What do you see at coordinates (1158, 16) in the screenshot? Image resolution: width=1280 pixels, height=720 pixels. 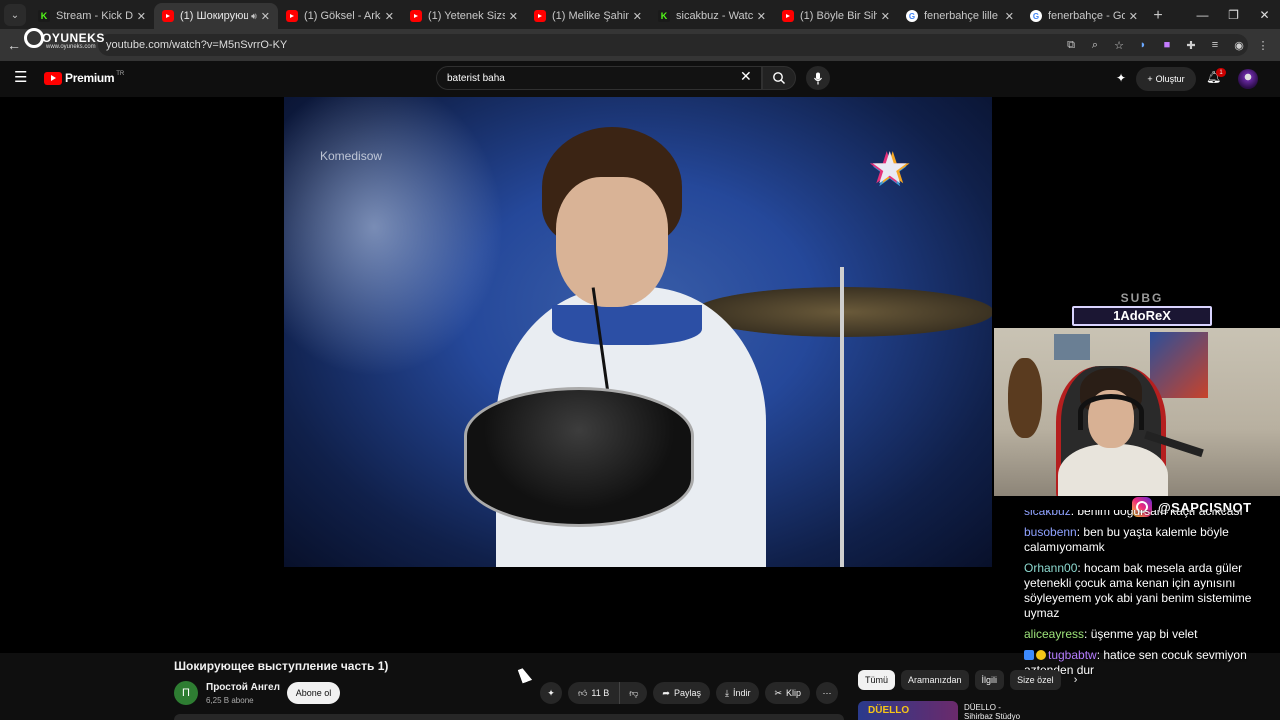 I see `new-tab-button: +` at bounding box center [1158, 16].